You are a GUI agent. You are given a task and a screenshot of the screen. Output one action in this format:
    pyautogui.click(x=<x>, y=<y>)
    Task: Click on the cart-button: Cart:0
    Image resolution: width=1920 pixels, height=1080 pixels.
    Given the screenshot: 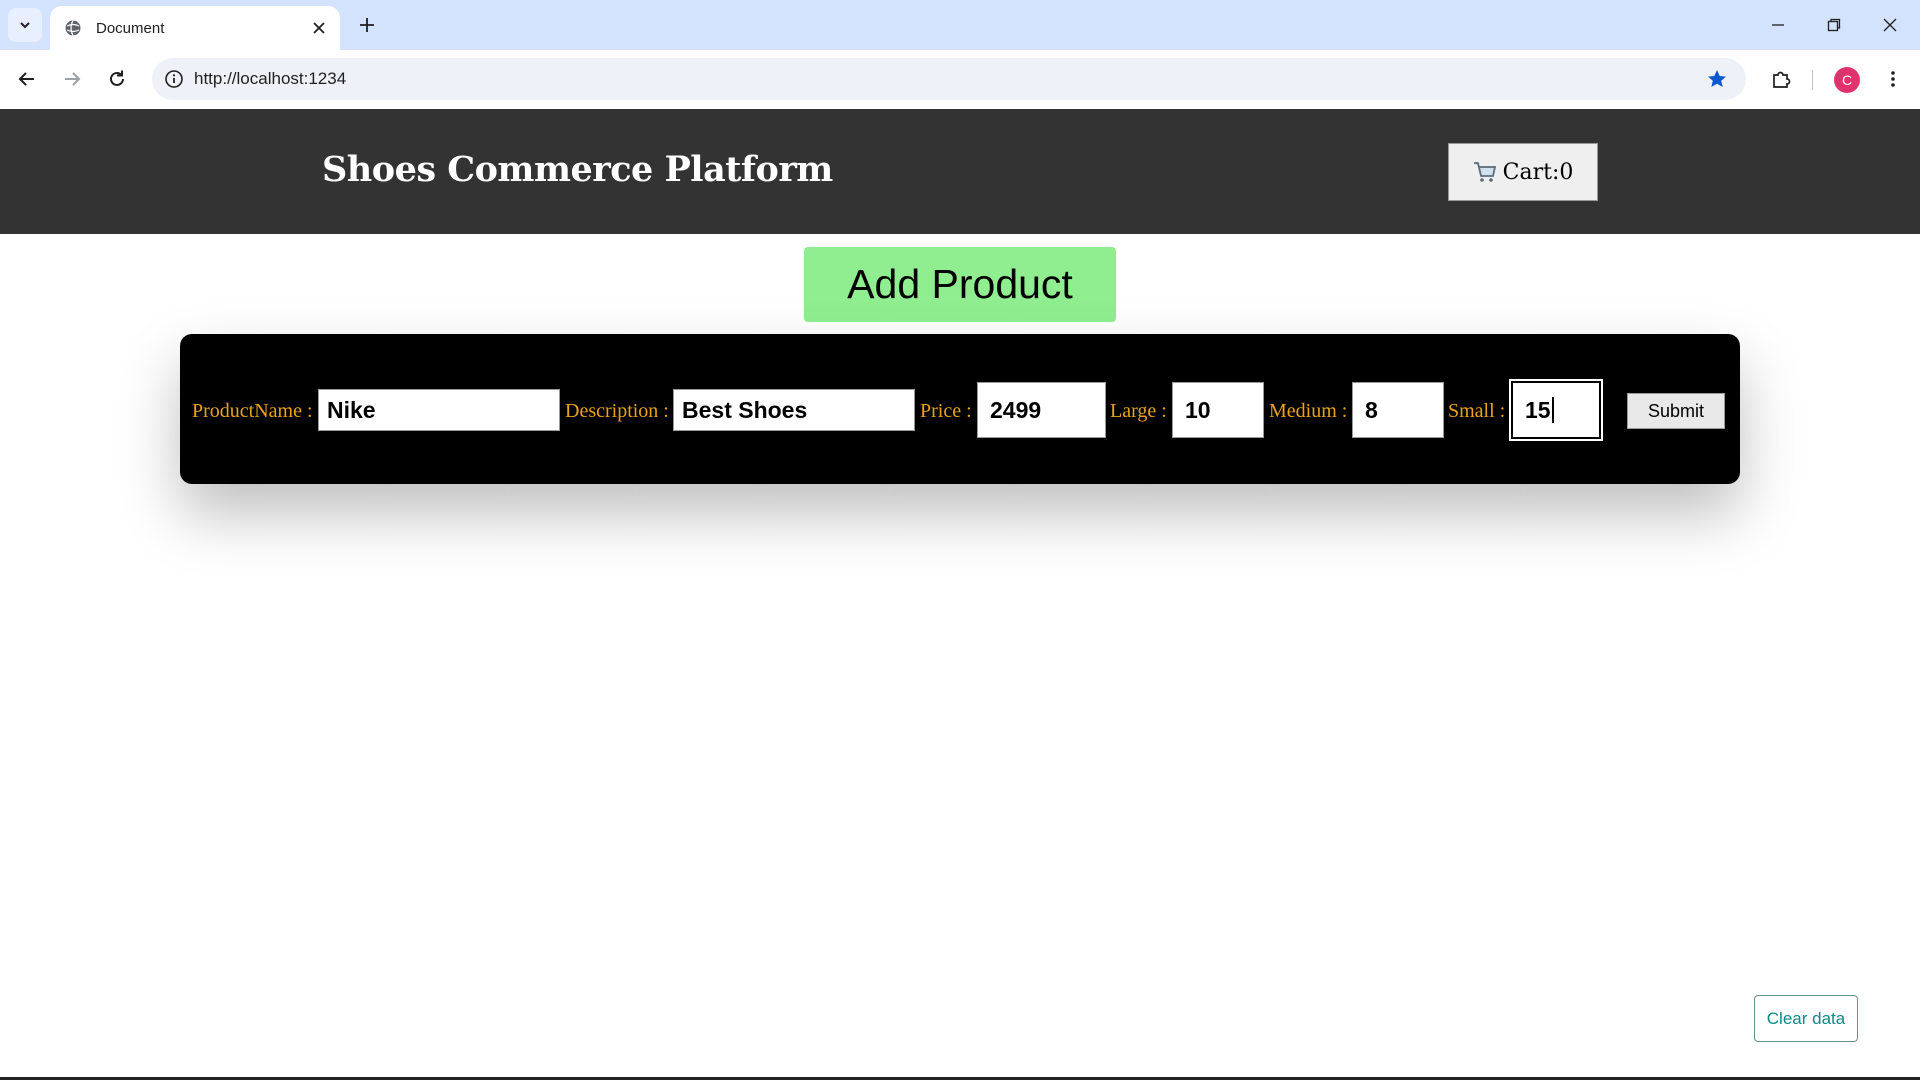 What is the action you would take?
    pyautogui.click(x=1523, y=172)
    